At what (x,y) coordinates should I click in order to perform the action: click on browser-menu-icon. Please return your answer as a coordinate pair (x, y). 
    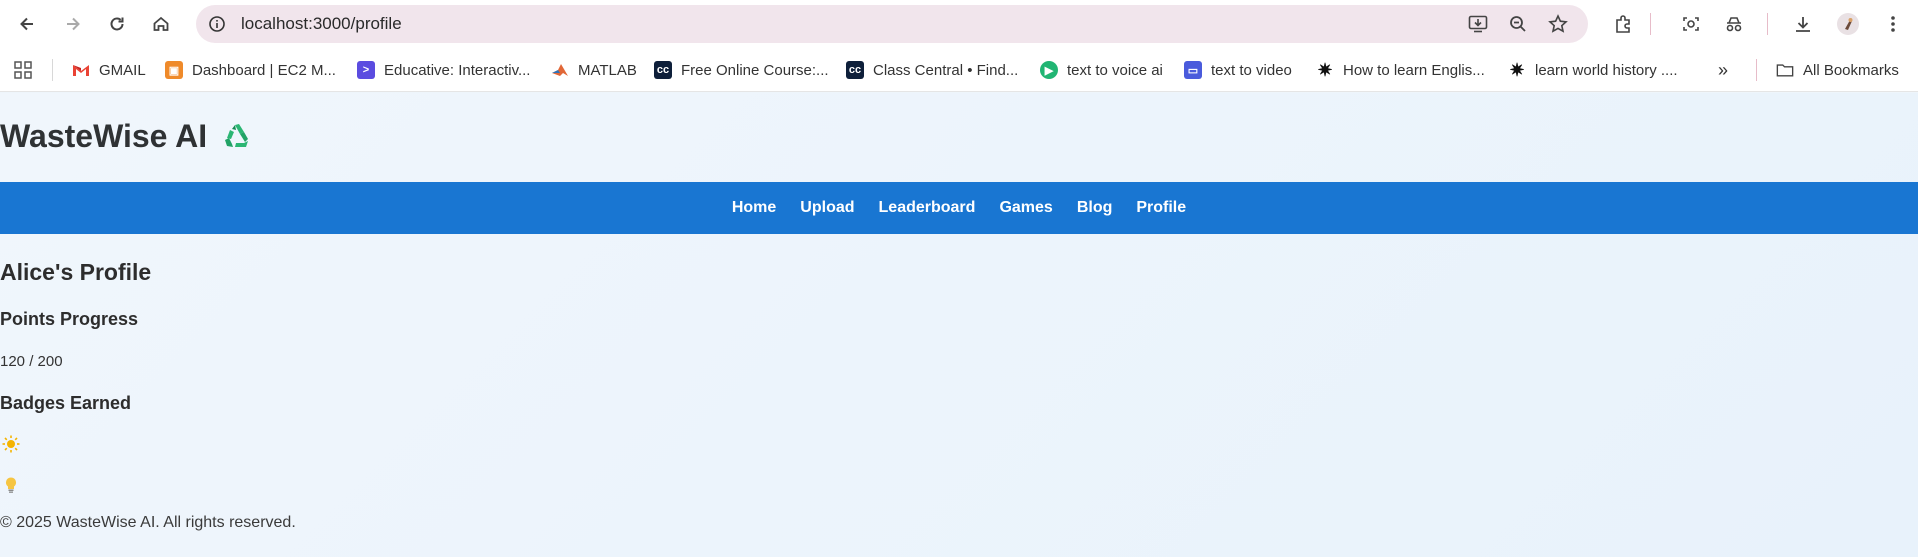
    Looking at the image, I should click on (1893, 24).